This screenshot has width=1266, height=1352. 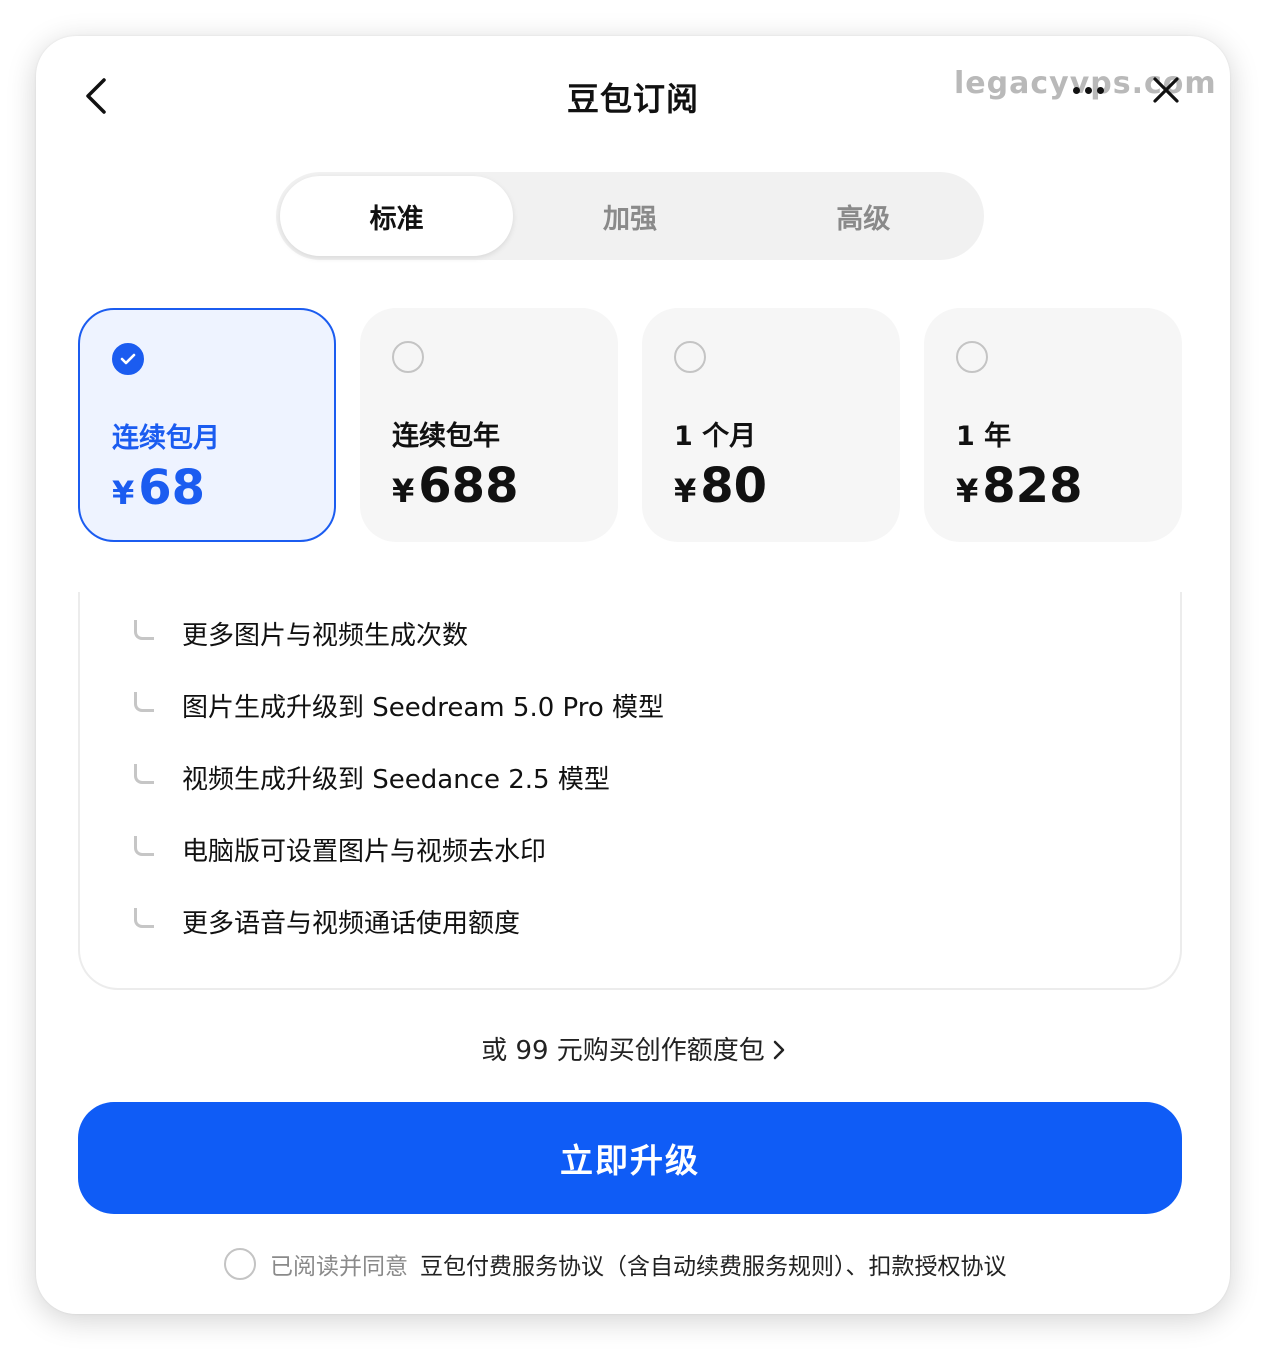 I want to click on price-amount: 828, so click(x=1032, y=486).